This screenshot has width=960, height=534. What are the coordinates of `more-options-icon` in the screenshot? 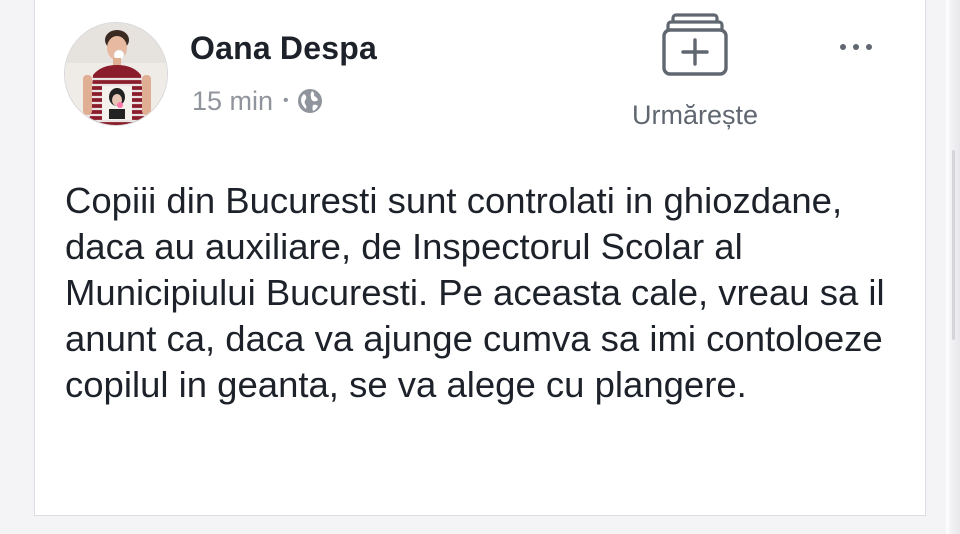 It's located at (856, 47).